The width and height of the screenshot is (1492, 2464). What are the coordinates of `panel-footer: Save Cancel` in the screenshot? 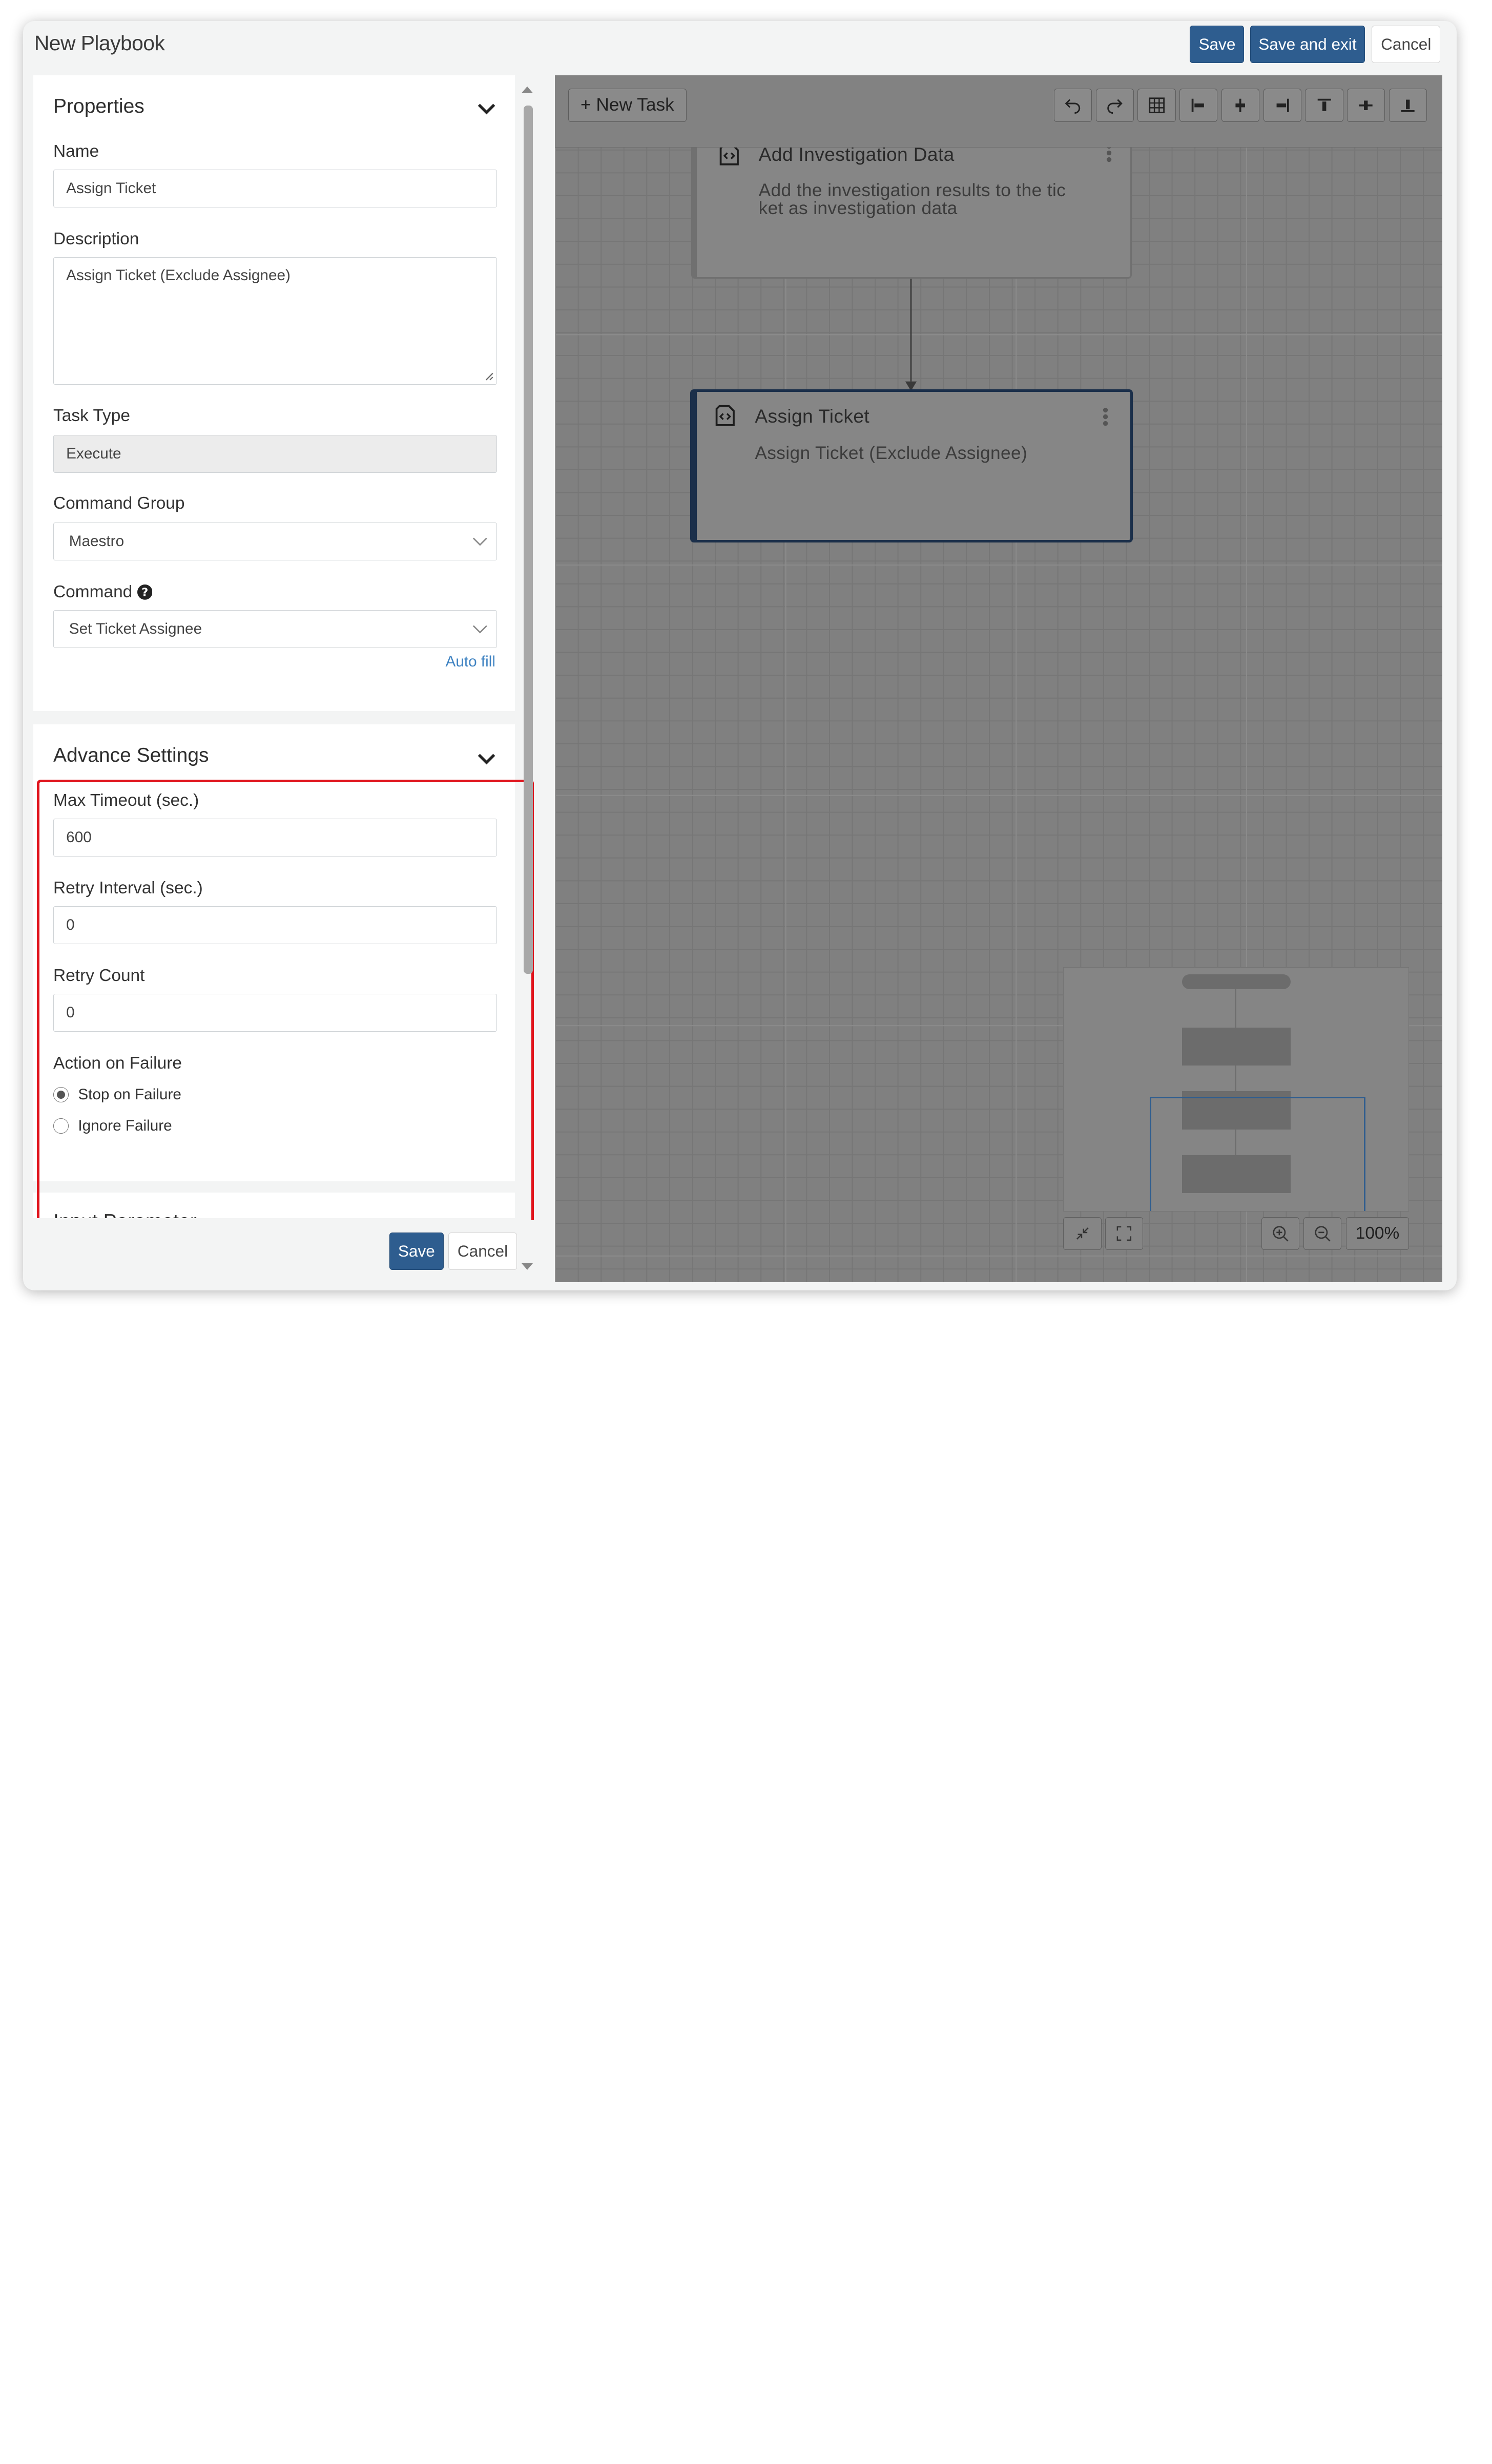 It's located at (276, 1251).